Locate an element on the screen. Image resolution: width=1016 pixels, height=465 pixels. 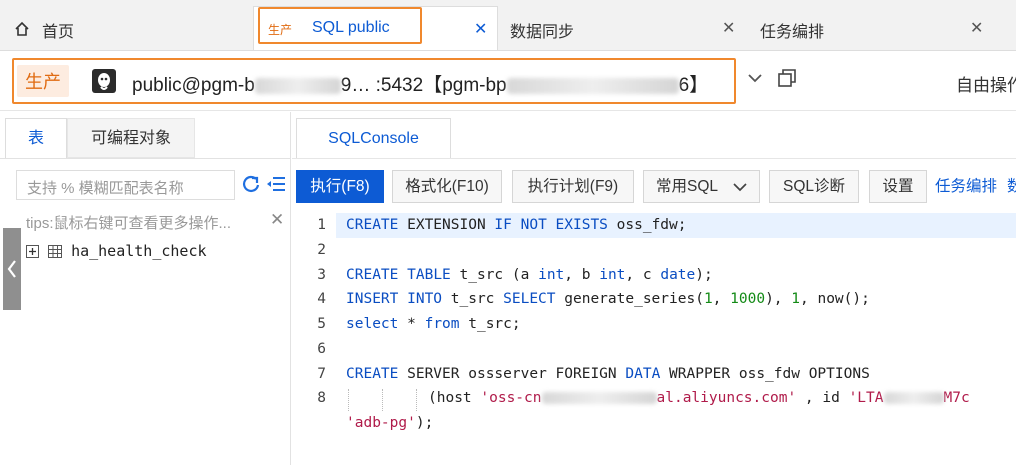
list-filter-icon is located at coordinates (276, 186).